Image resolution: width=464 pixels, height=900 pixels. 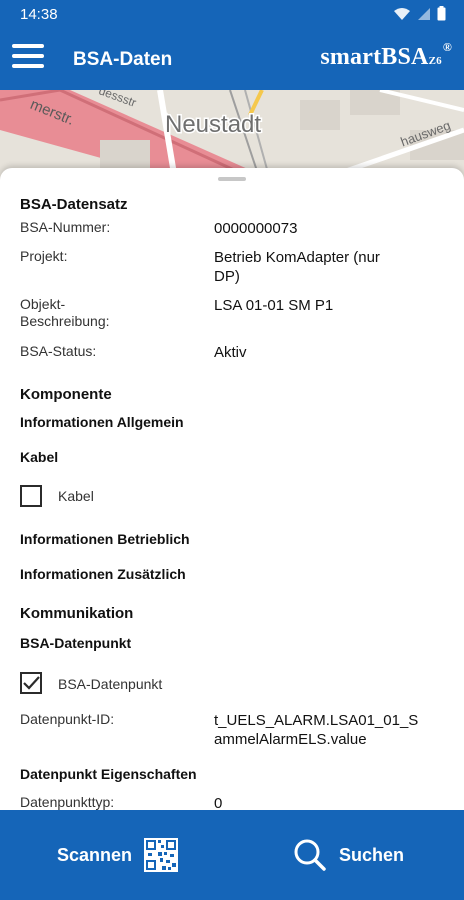 What do you see at coordinates (218, 802) in the screenshot?
I see `field-value-datenpunkttyp: 0` at bounding box center [218, 802].